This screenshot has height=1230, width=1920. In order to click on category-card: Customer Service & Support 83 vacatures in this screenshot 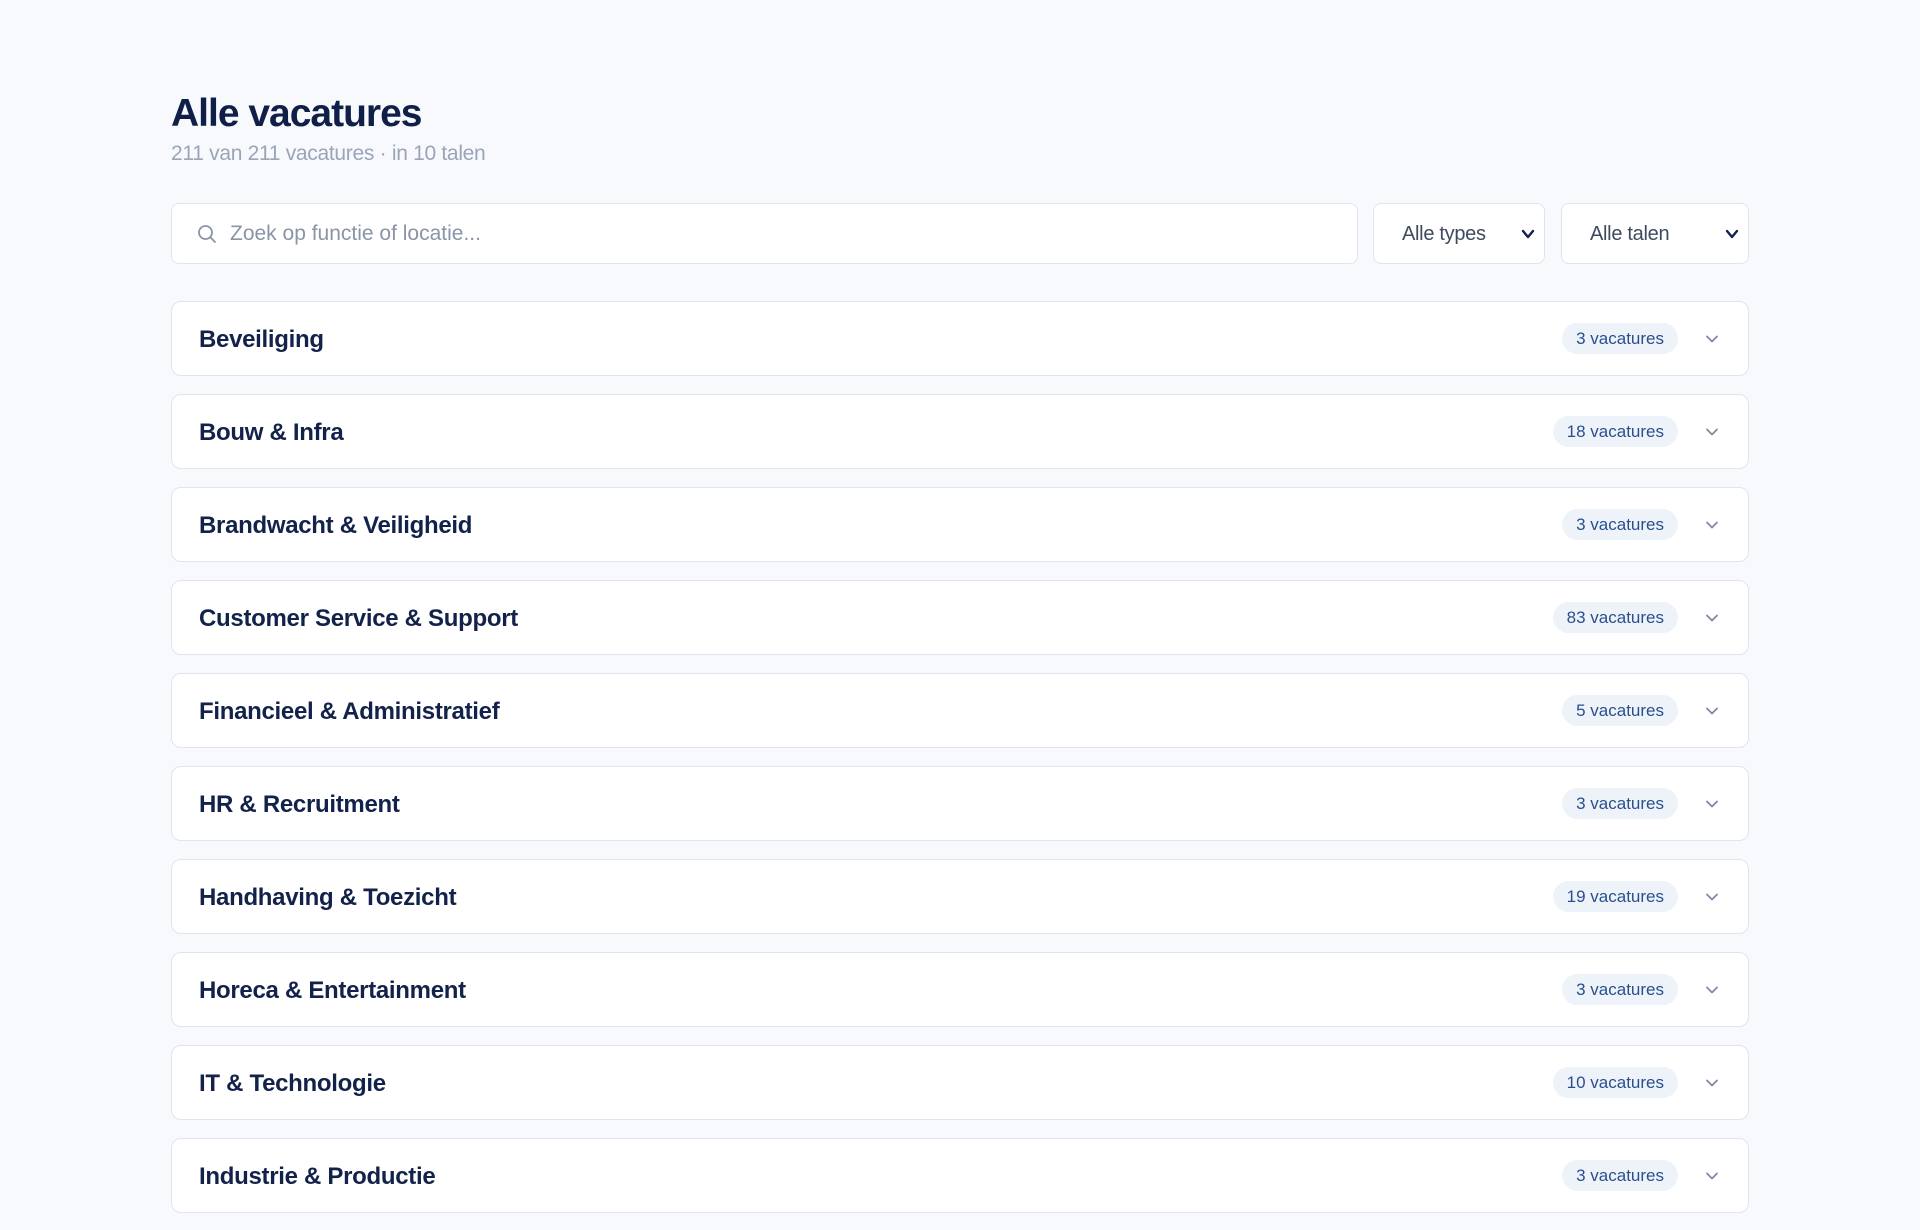, I will do `click(960, 617)`.